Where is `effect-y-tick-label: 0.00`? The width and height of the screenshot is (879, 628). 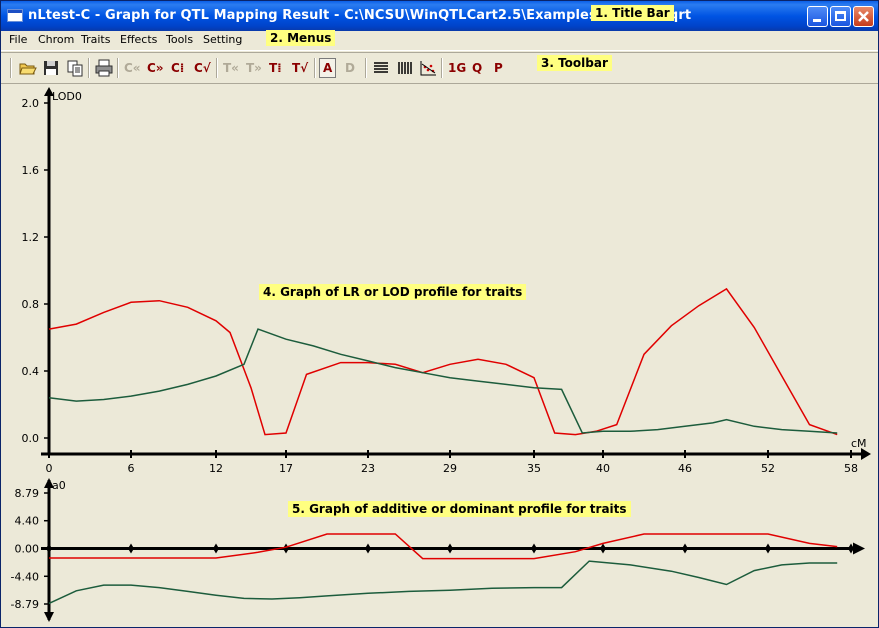
effect-y-tick-label: 0.00 is located at coordinates (27, 549).